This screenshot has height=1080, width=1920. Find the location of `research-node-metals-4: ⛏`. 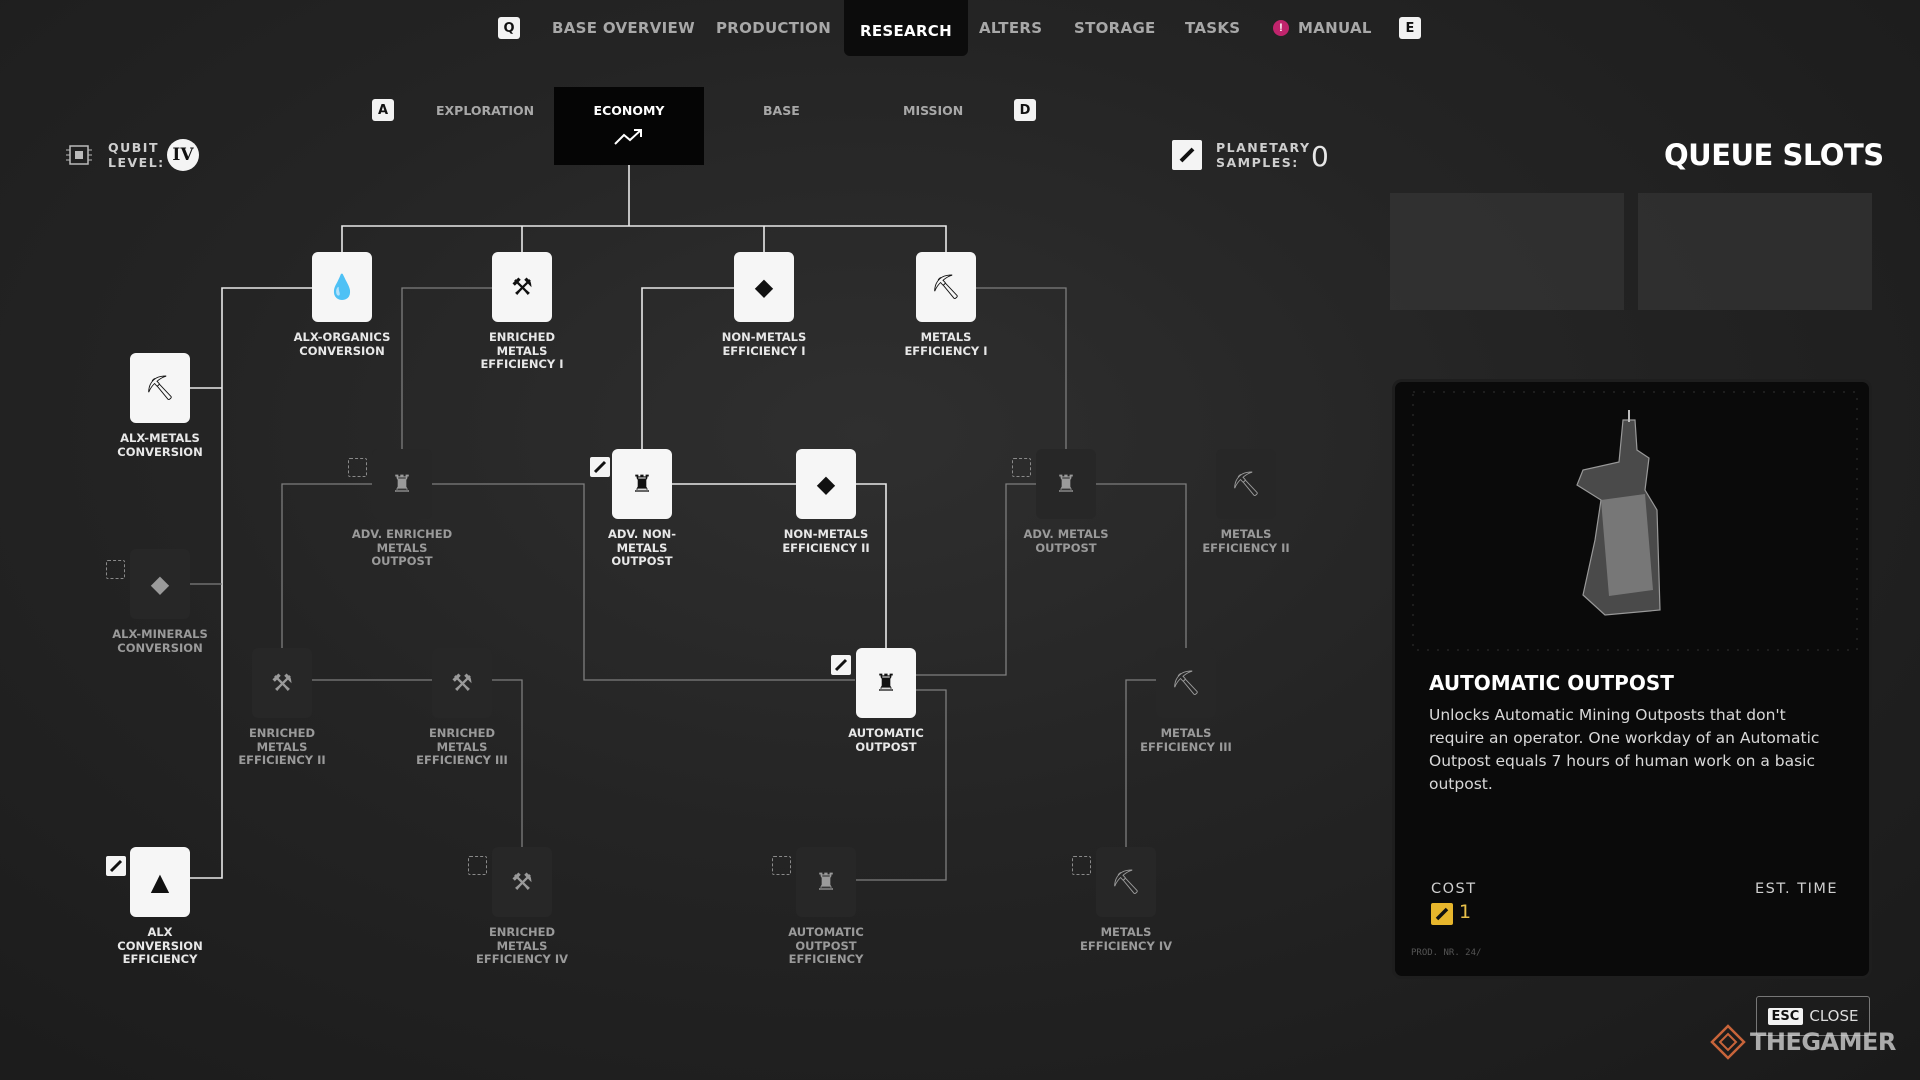

research-node-metals-4: ⛏ is located at coordinates (1126, 882).